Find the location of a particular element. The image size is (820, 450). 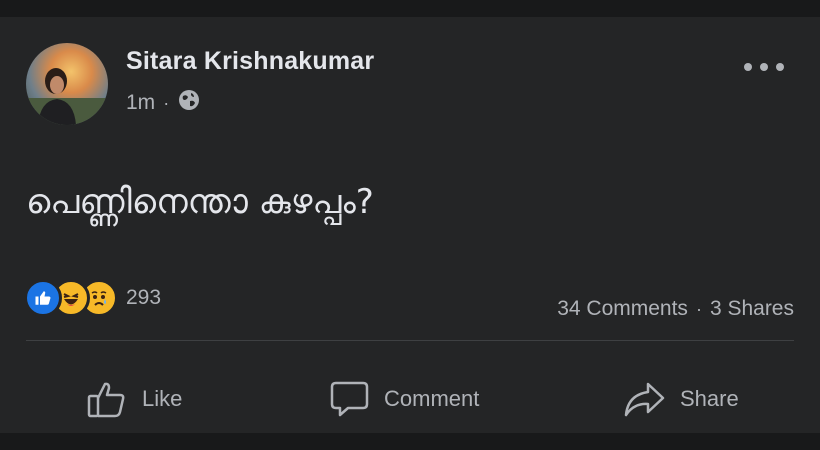

author-name: Sitara Krishnakumar is located at coordinates (250, 61).